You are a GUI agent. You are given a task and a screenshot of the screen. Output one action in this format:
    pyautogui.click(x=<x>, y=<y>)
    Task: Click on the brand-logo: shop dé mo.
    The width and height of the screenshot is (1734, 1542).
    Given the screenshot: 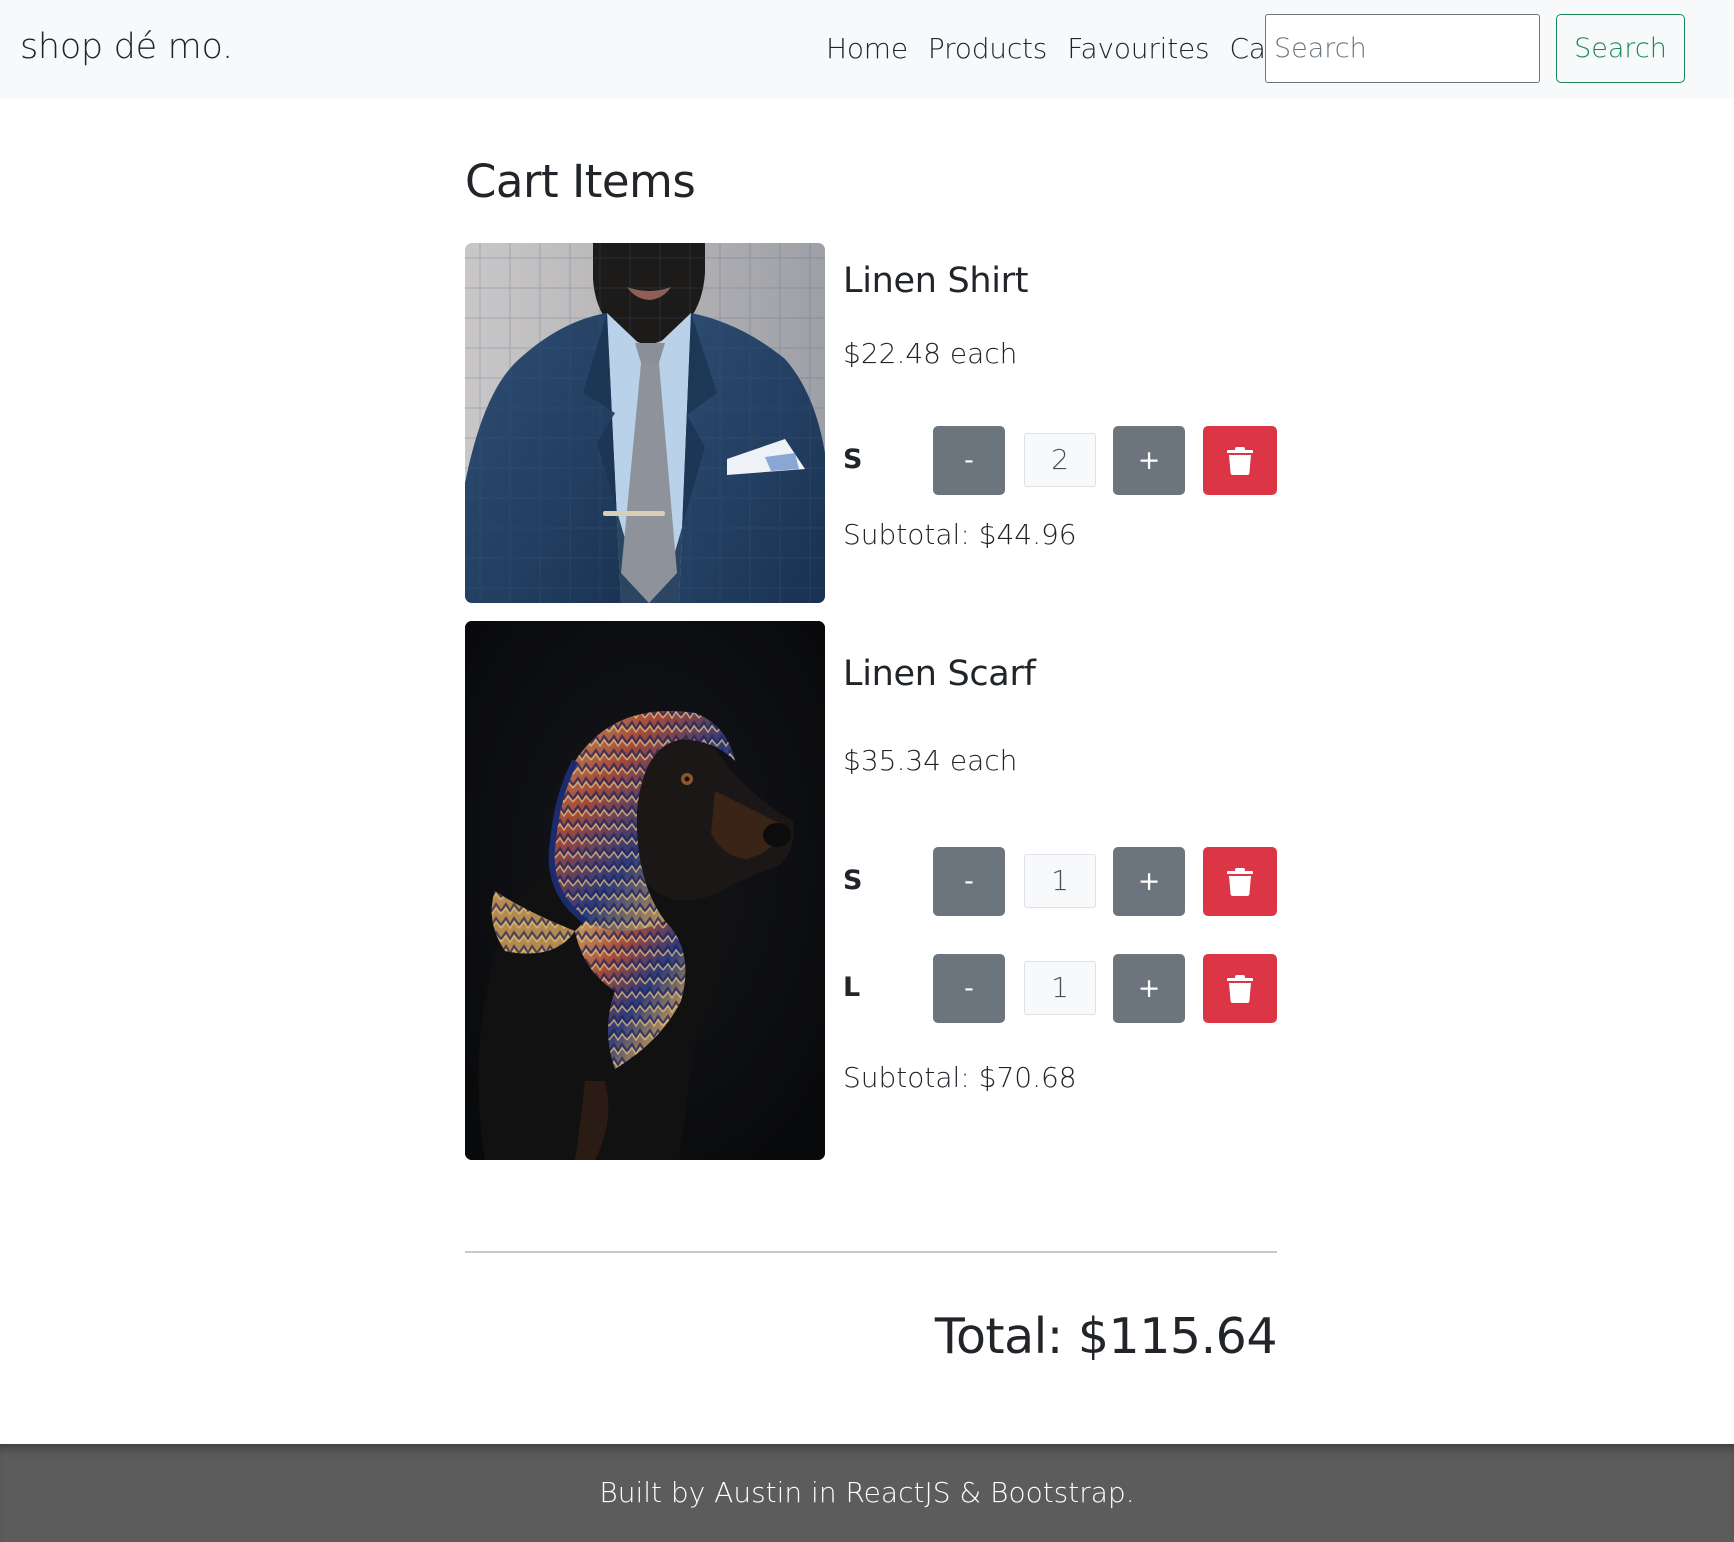 What is the action you would take?
    pyautogui.click(x=126, y=47)
    